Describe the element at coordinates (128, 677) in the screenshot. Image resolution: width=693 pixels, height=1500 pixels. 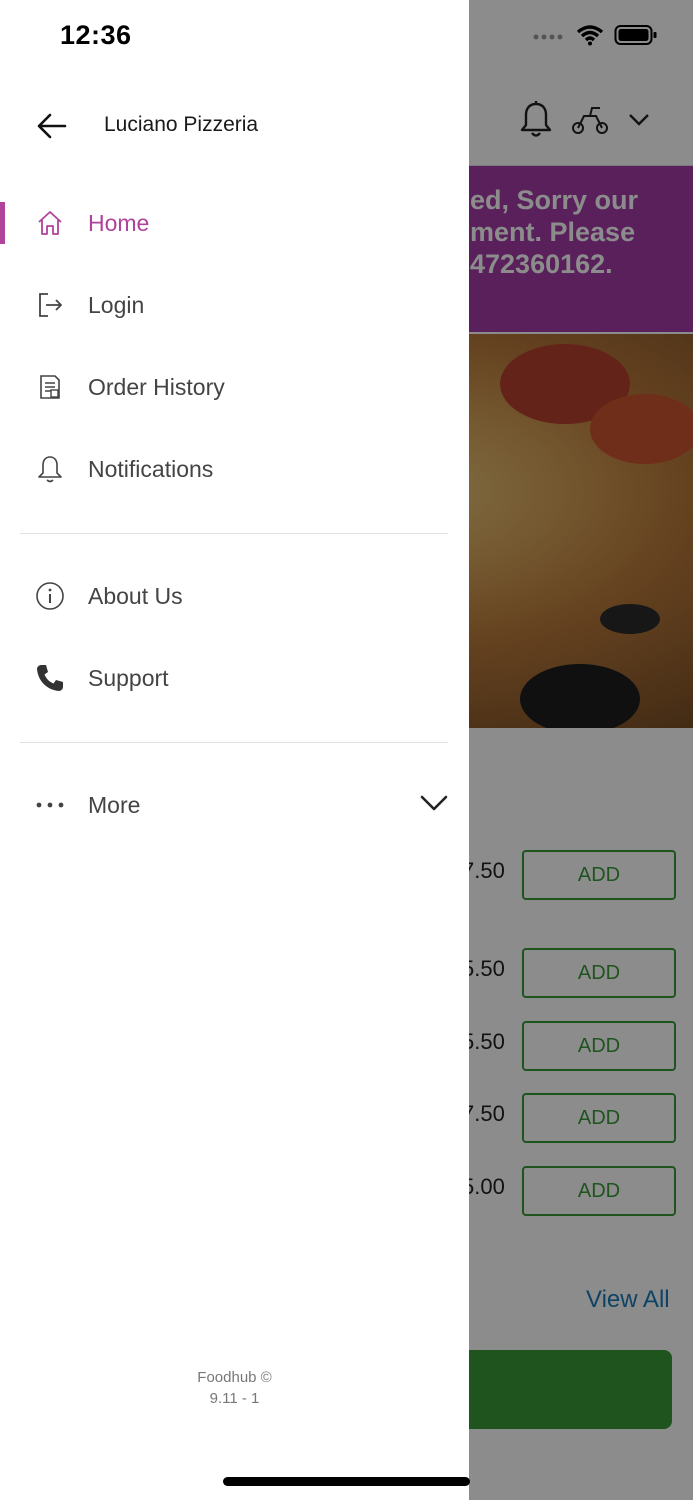
I see `menu-item-label: Support` at that location.